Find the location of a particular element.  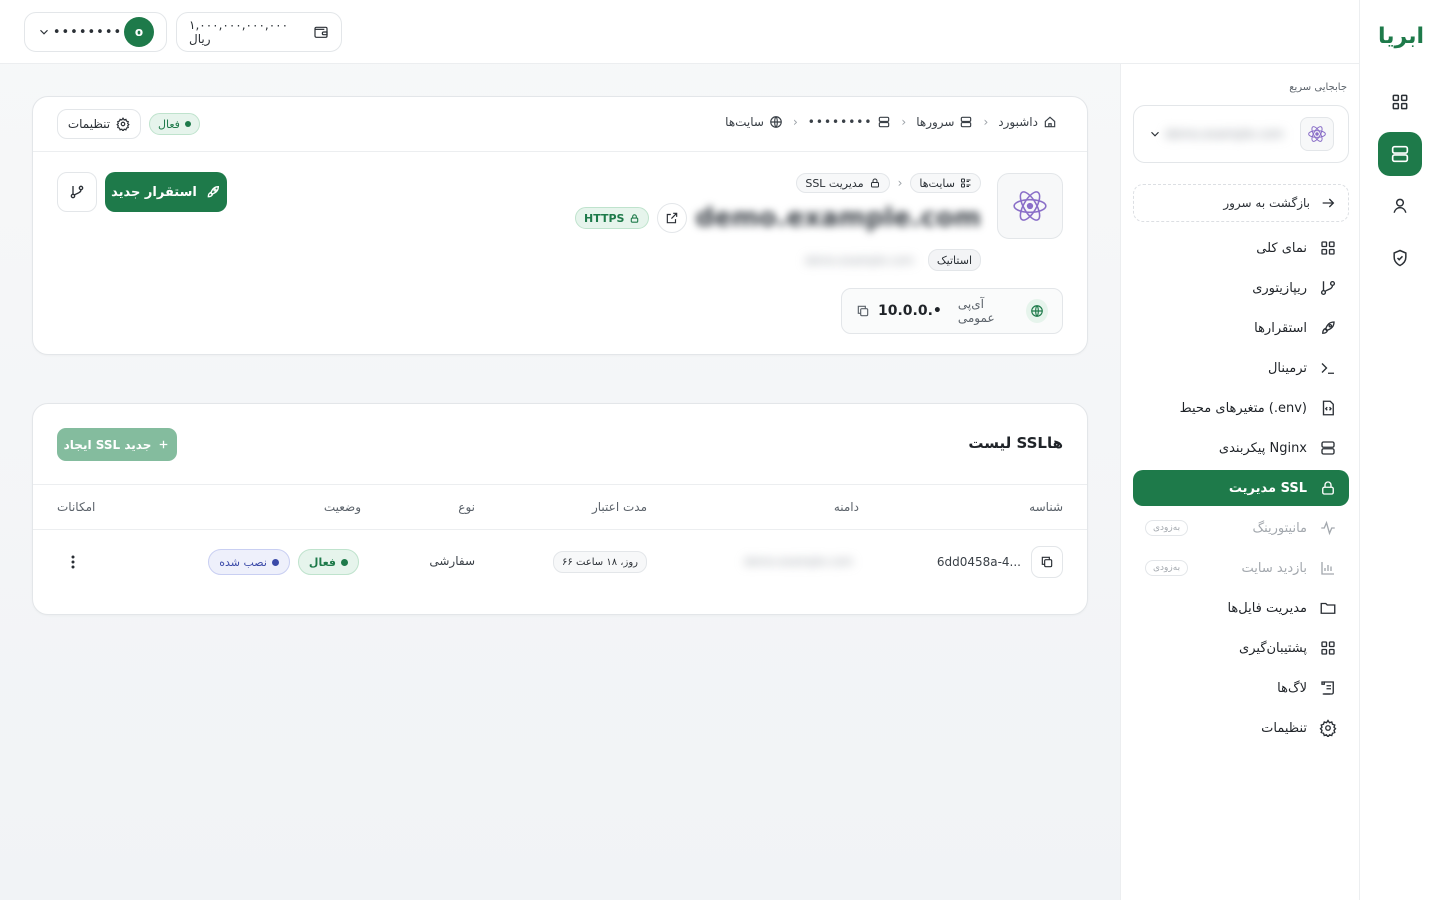

sub-breadcrumb-ssl: مدیریت SSL is located at coordinates (843, 183).